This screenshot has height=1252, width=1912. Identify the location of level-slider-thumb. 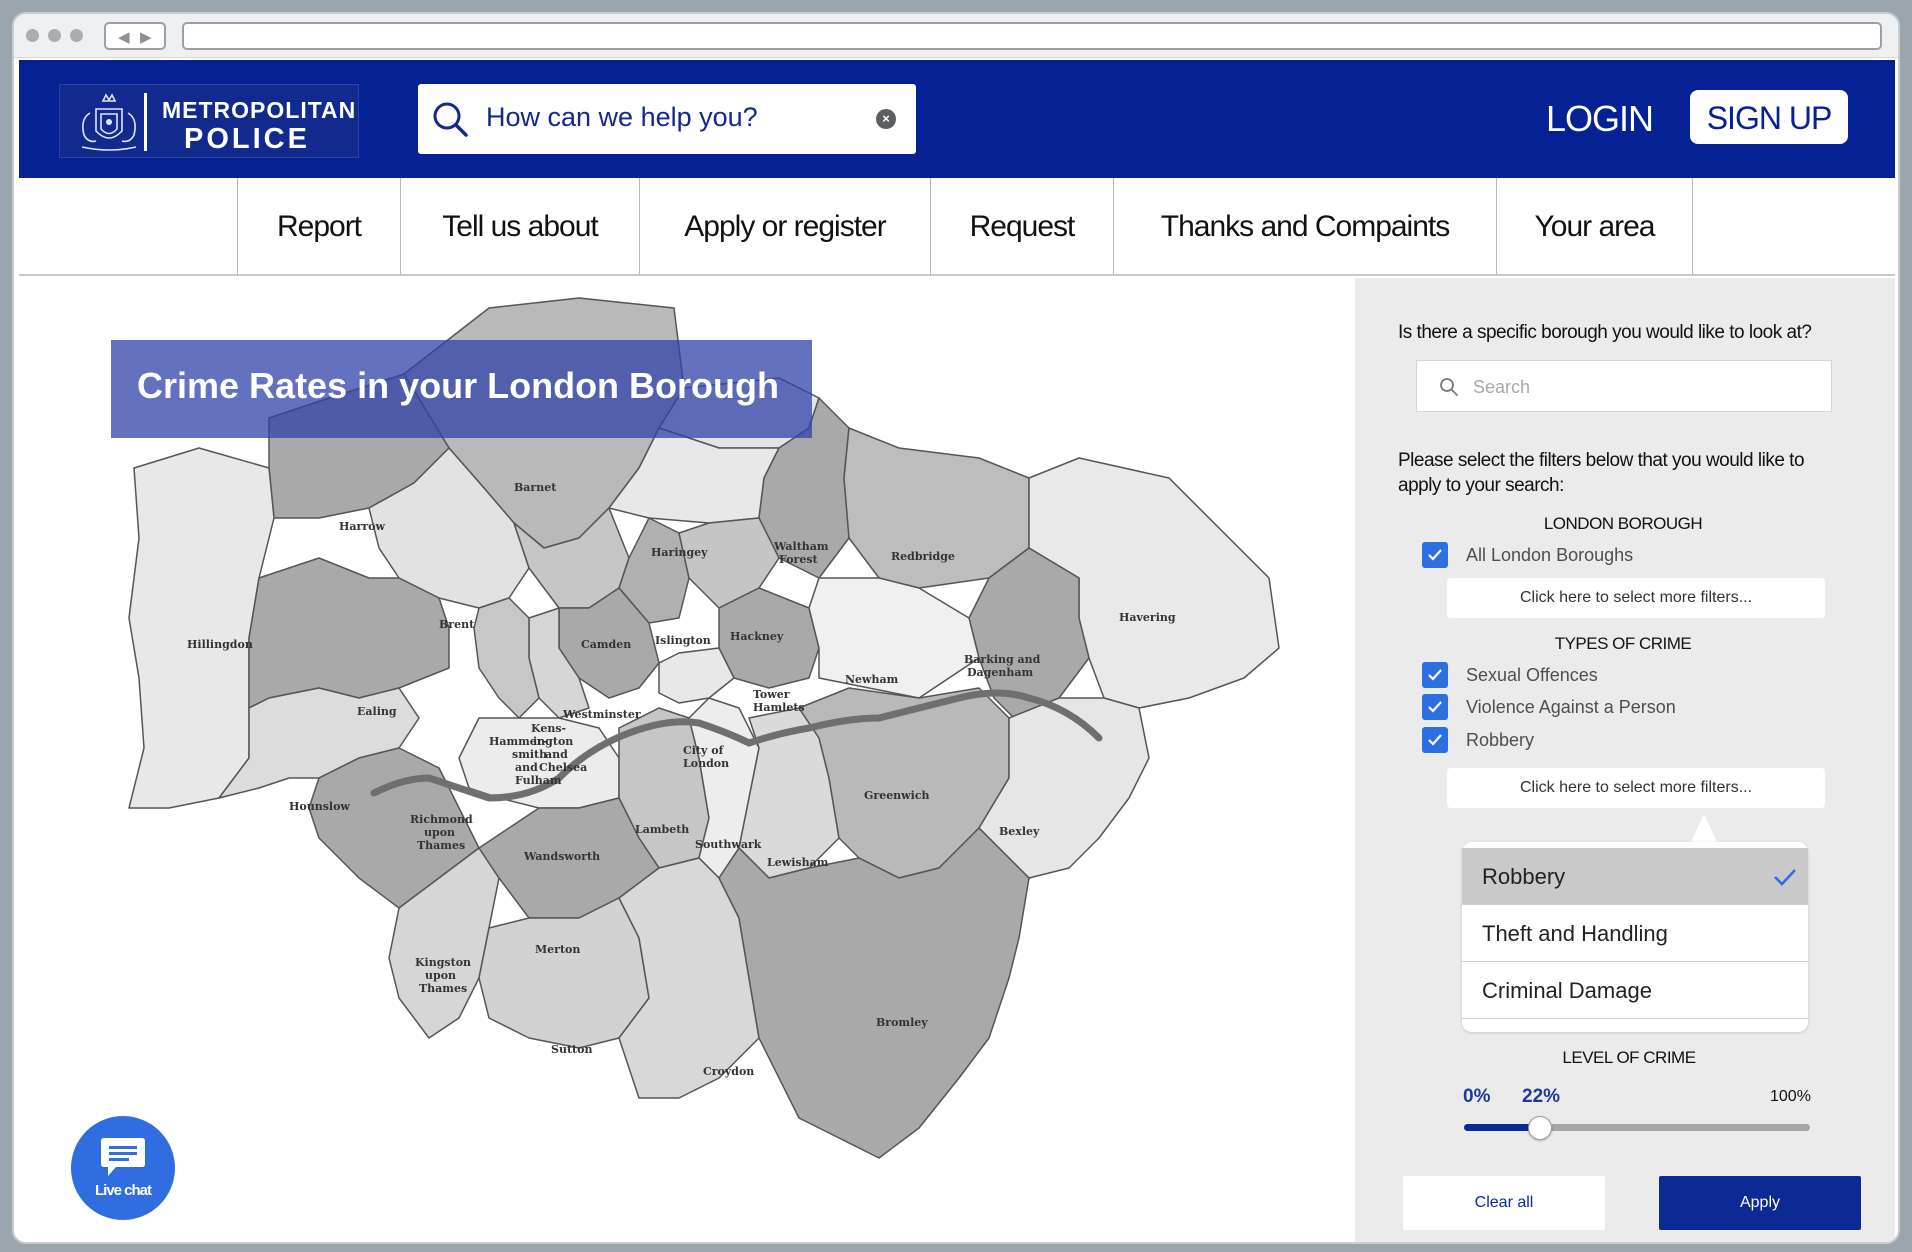
(1540, 1128).